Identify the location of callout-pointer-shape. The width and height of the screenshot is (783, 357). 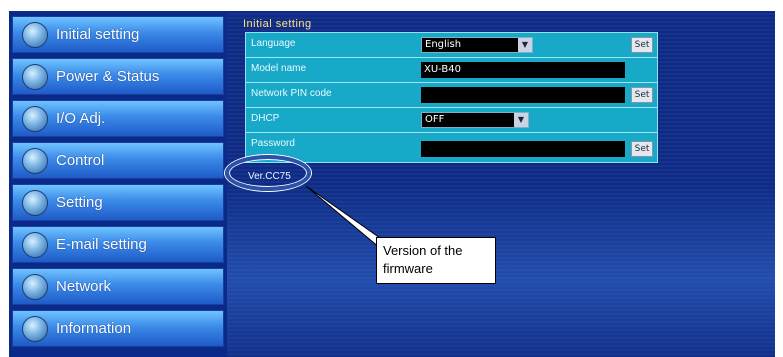
(343, 217).